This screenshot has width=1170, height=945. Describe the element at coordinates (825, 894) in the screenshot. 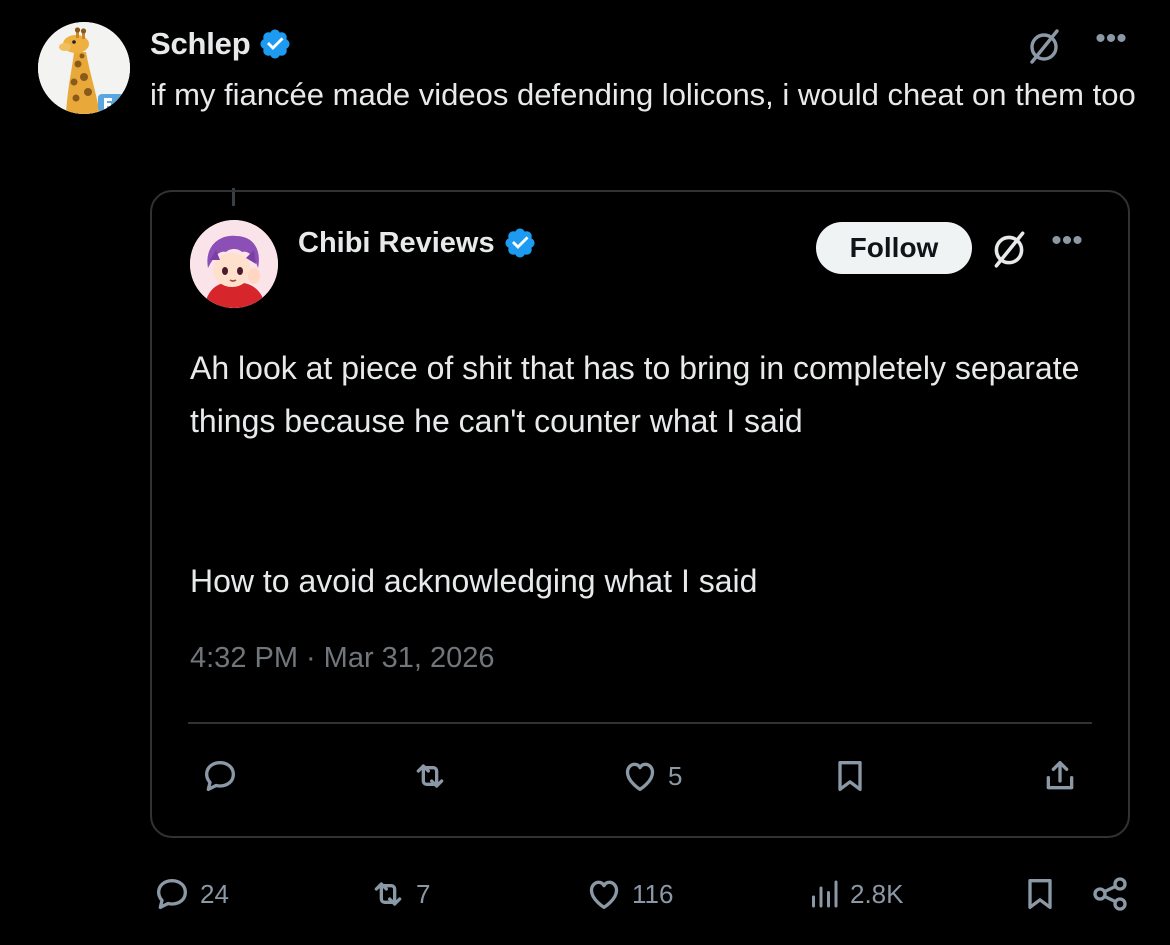

I see `views-bar-chart-icon` at that location.